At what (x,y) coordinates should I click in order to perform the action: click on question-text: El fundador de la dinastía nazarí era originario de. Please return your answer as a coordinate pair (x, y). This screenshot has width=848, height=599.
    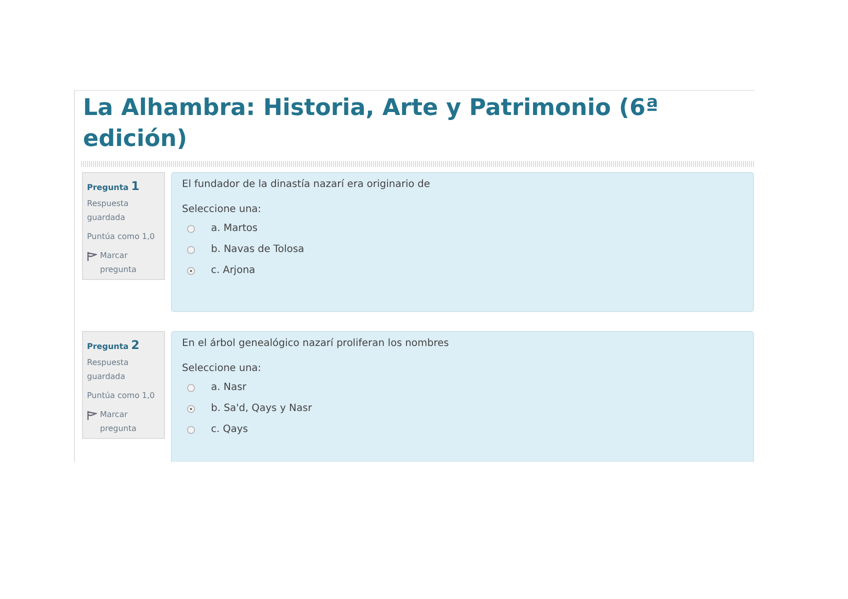
    Looking at the image, I should click on (307, 184).